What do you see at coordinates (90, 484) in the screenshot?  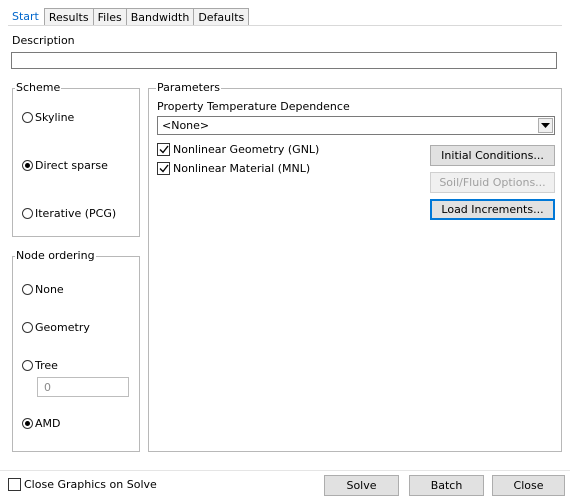 I see `close-graphics-label: Close Graphics on Solve` at bounding box center [90, 484].